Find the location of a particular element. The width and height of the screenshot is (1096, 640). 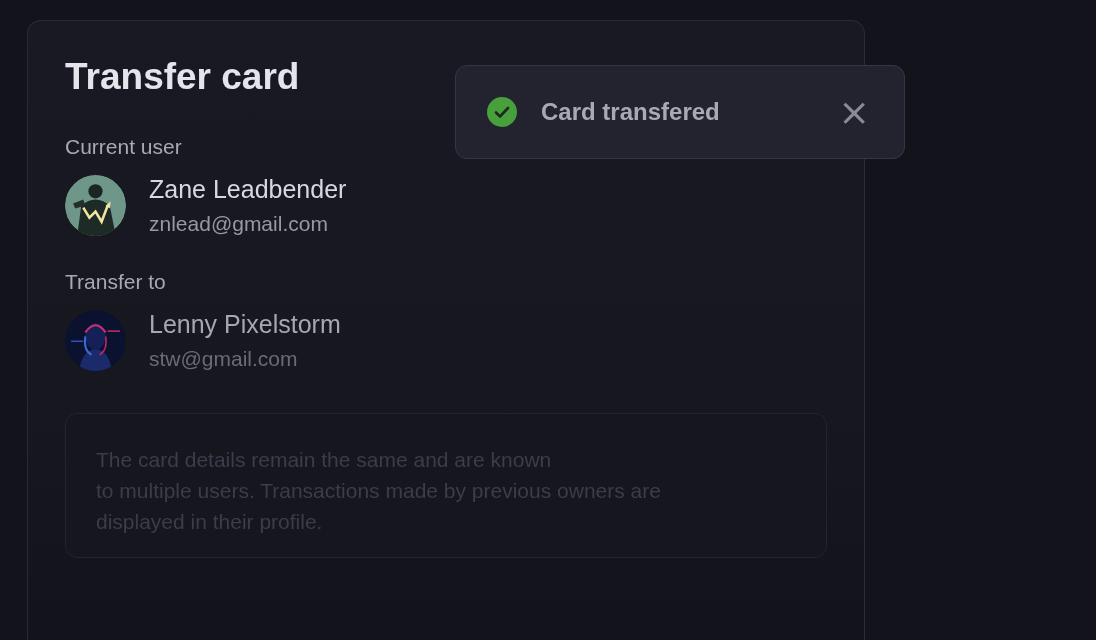

close-button: × is located at coordinates (854, 112).